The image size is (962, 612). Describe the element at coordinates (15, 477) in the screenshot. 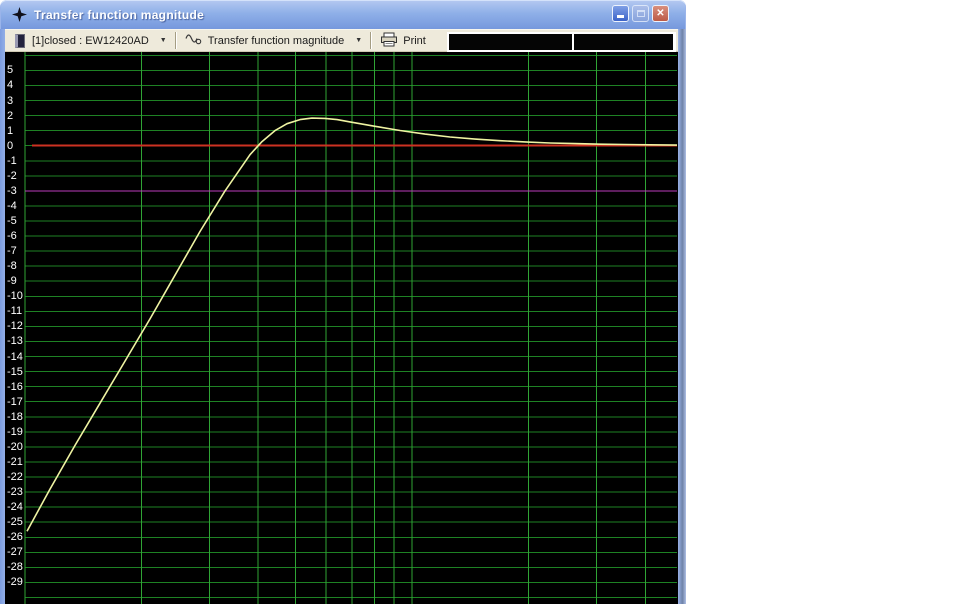

I see `y-tick-label: -22` at that location.